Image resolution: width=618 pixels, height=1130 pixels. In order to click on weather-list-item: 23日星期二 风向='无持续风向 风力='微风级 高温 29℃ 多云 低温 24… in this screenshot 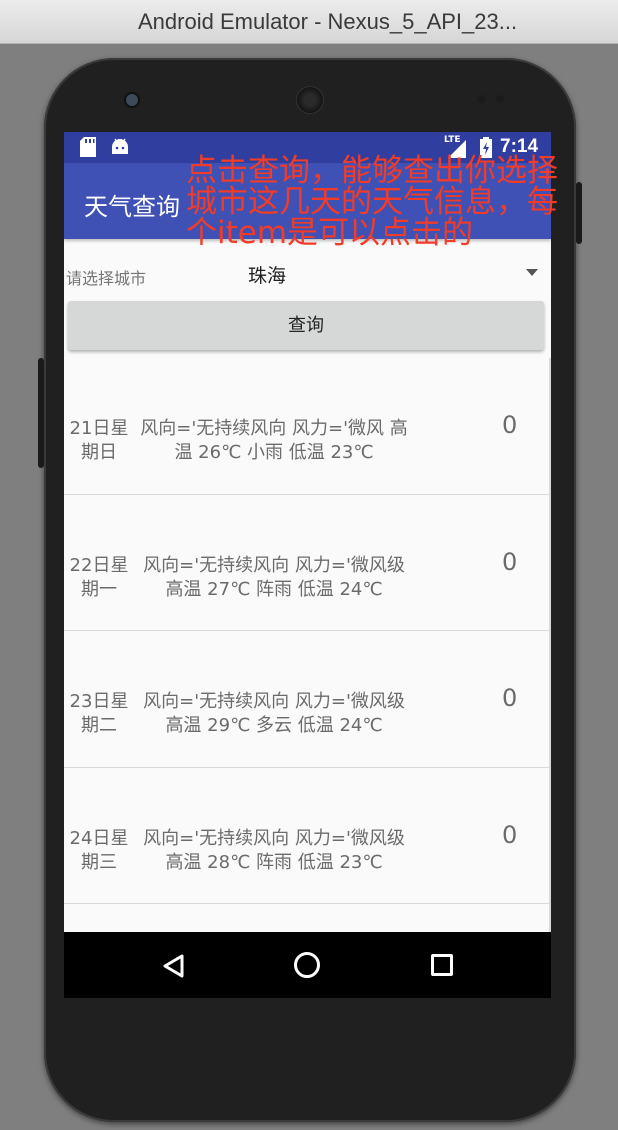, I will do `click(307, 699)`.